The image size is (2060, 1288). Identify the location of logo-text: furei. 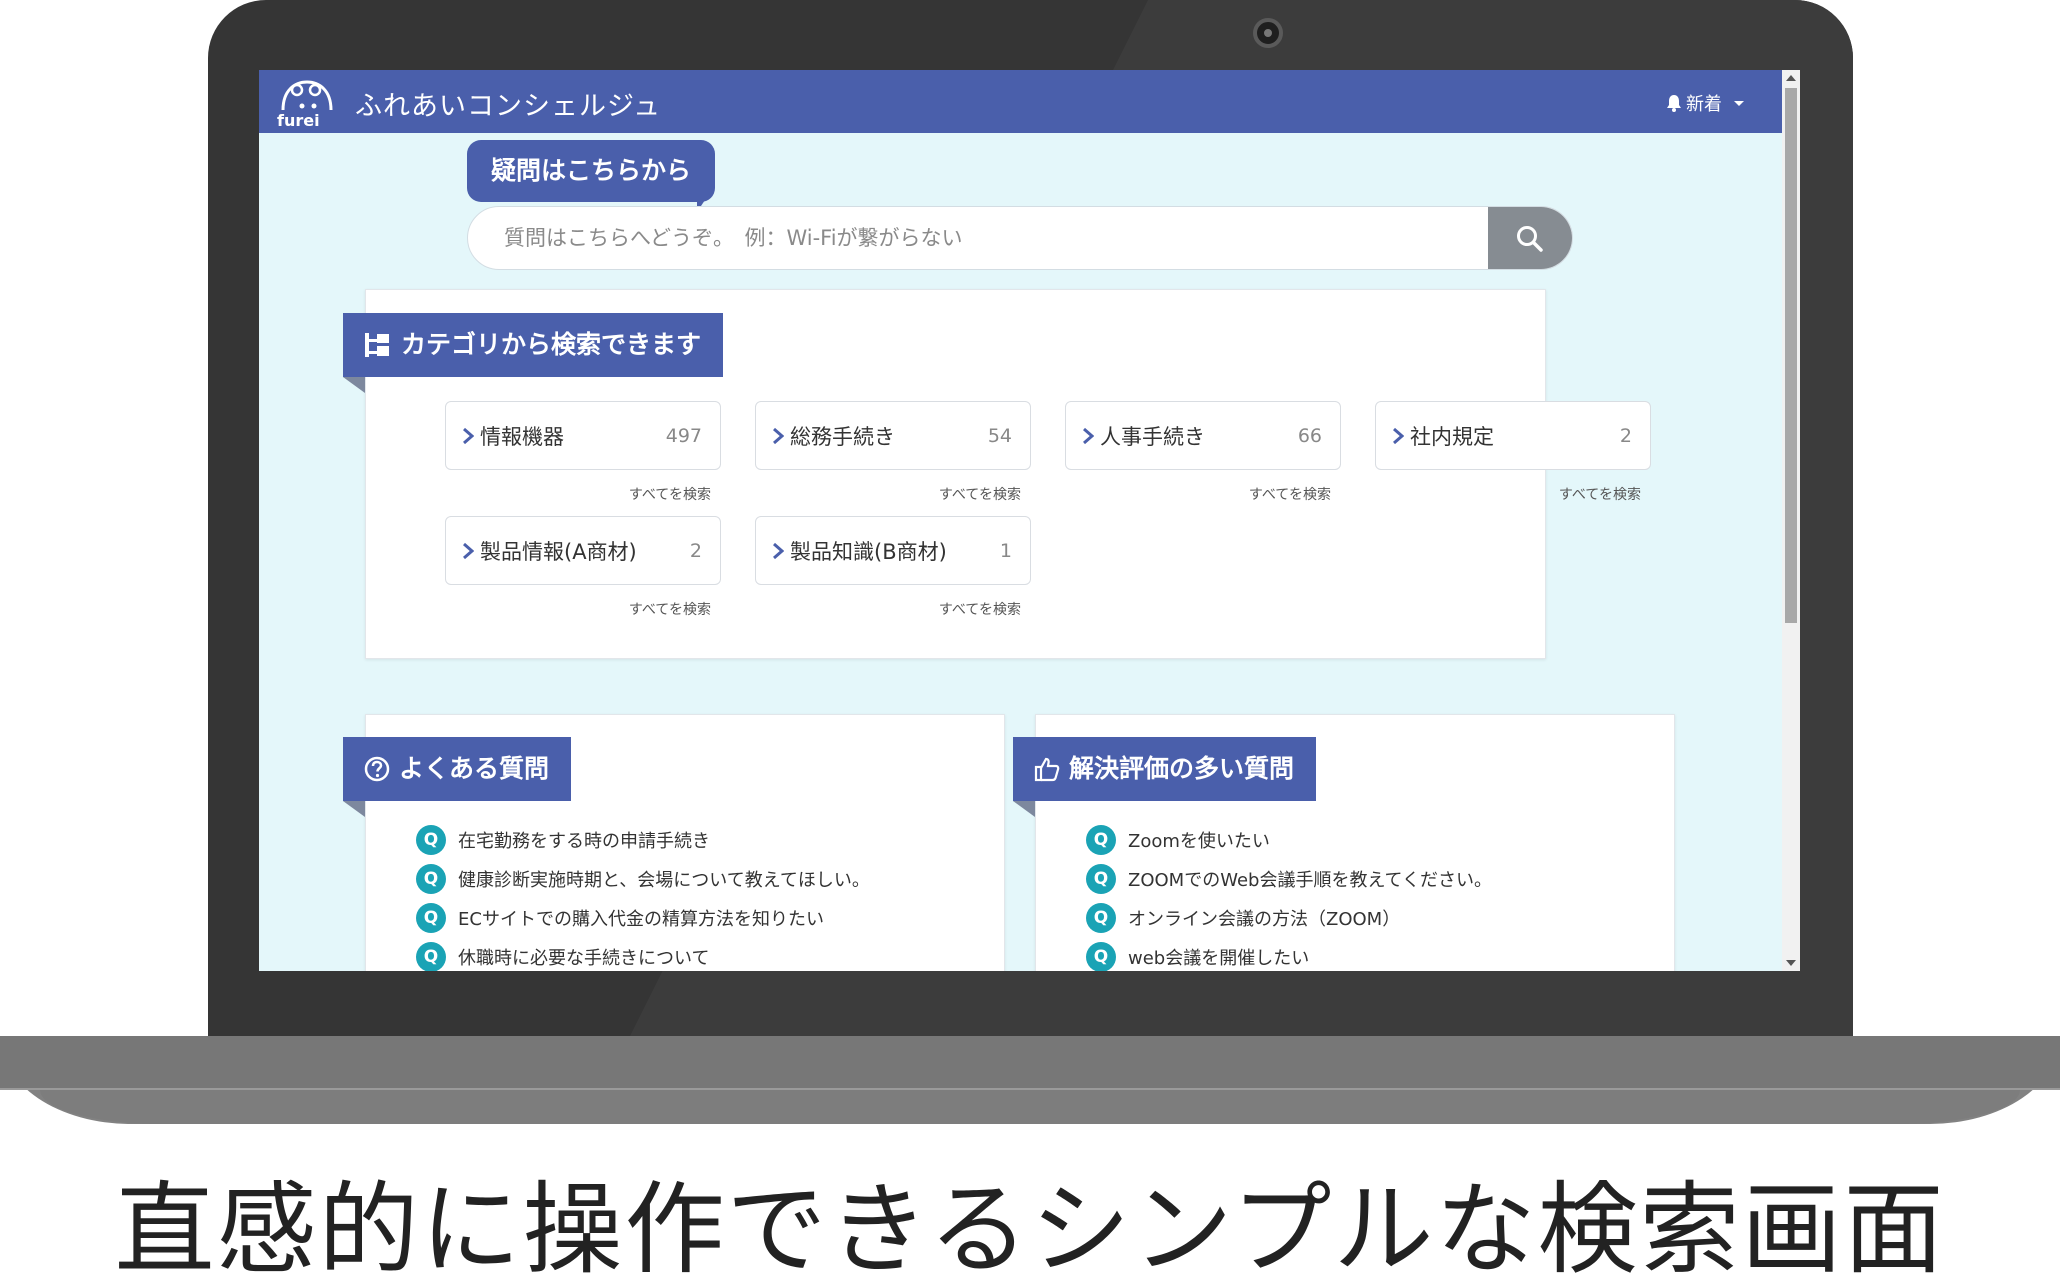
(298, 119).